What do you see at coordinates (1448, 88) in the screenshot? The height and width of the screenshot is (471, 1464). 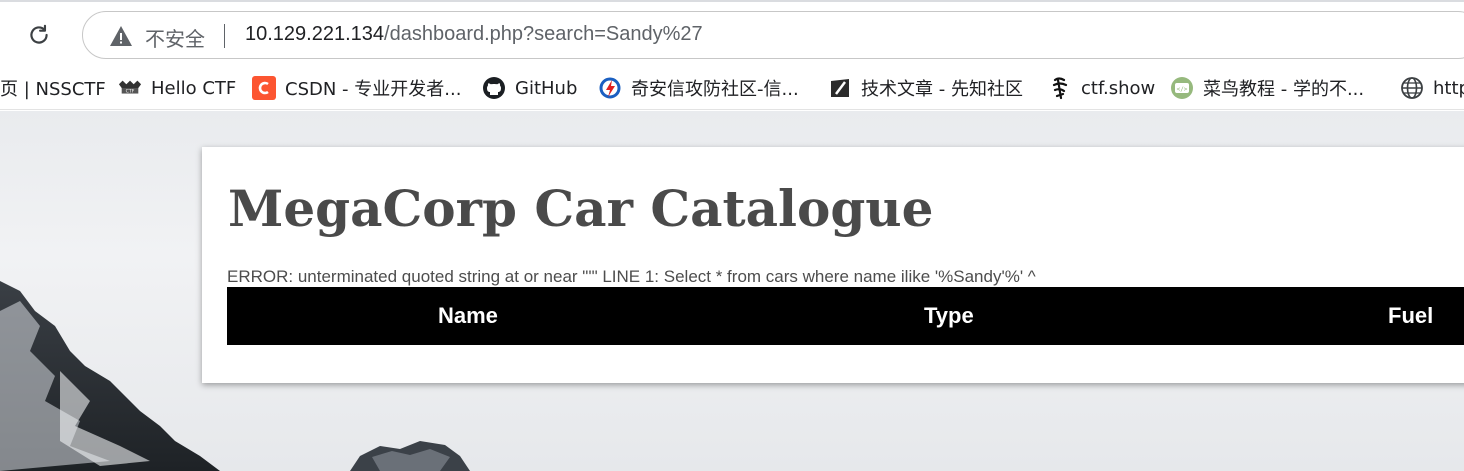 I see `bookmark-label: http` at bounding box center [1448, 88].